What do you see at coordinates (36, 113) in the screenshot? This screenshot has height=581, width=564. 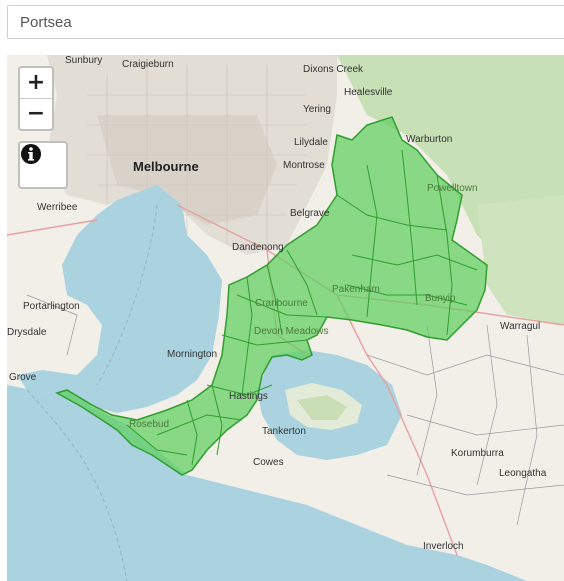 I see `zoom-out-button: −` at bounding box center [36, 113].